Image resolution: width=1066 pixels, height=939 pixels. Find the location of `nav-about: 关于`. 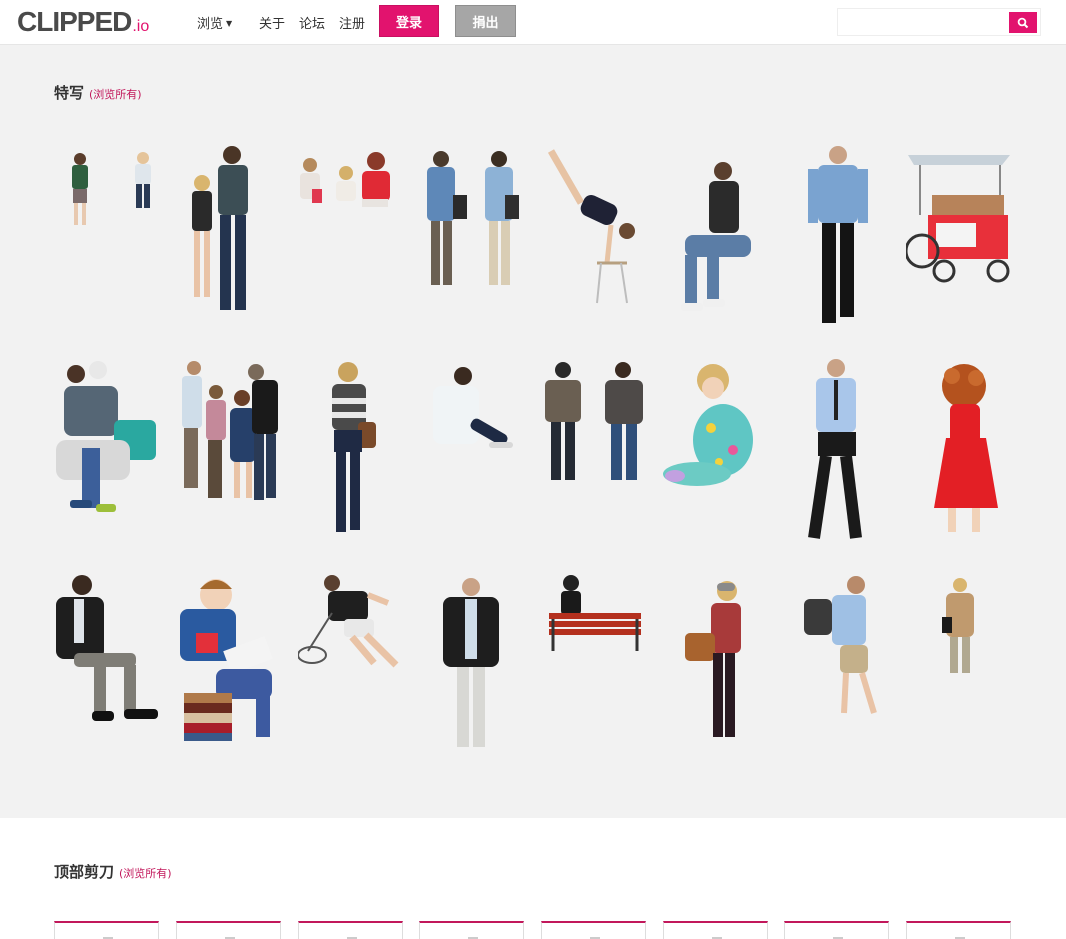

nav-about: 关于 is located at coordinates (272, 22).